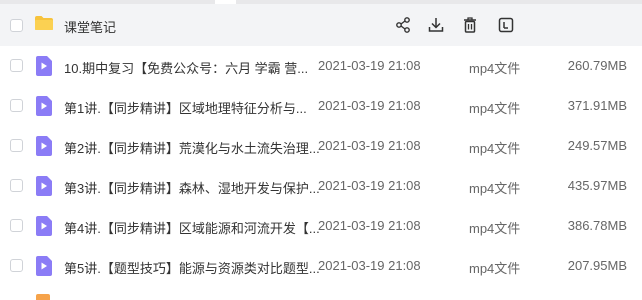  I want to click on share-icon, so click(403, 25).